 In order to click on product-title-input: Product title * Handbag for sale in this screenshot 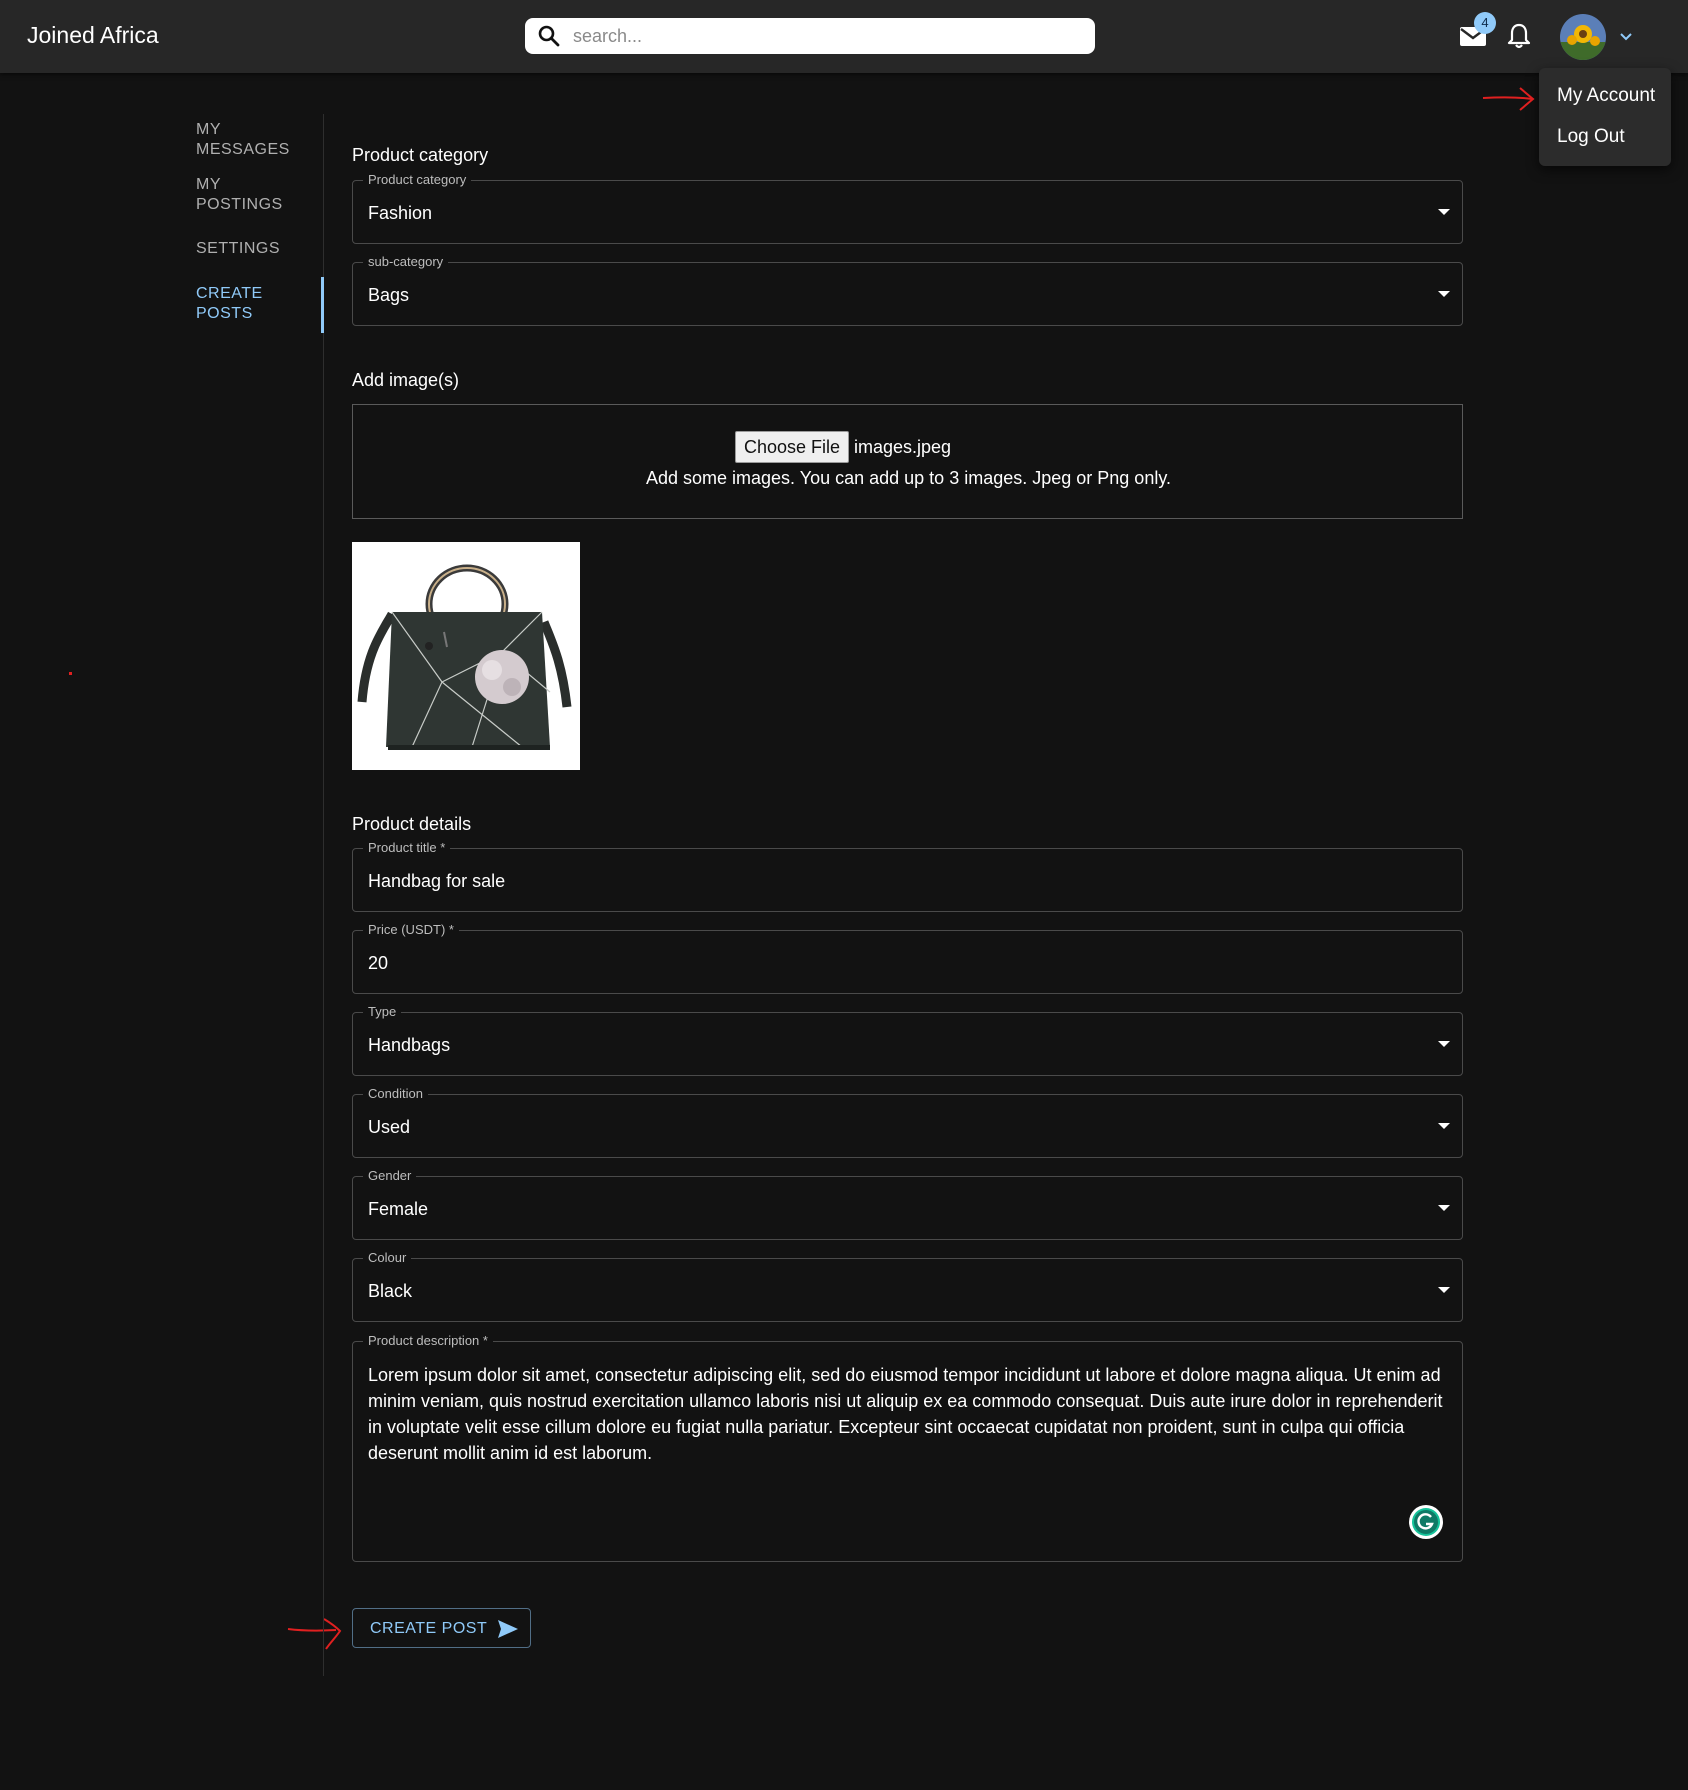, I will do `click(907, 876)`.